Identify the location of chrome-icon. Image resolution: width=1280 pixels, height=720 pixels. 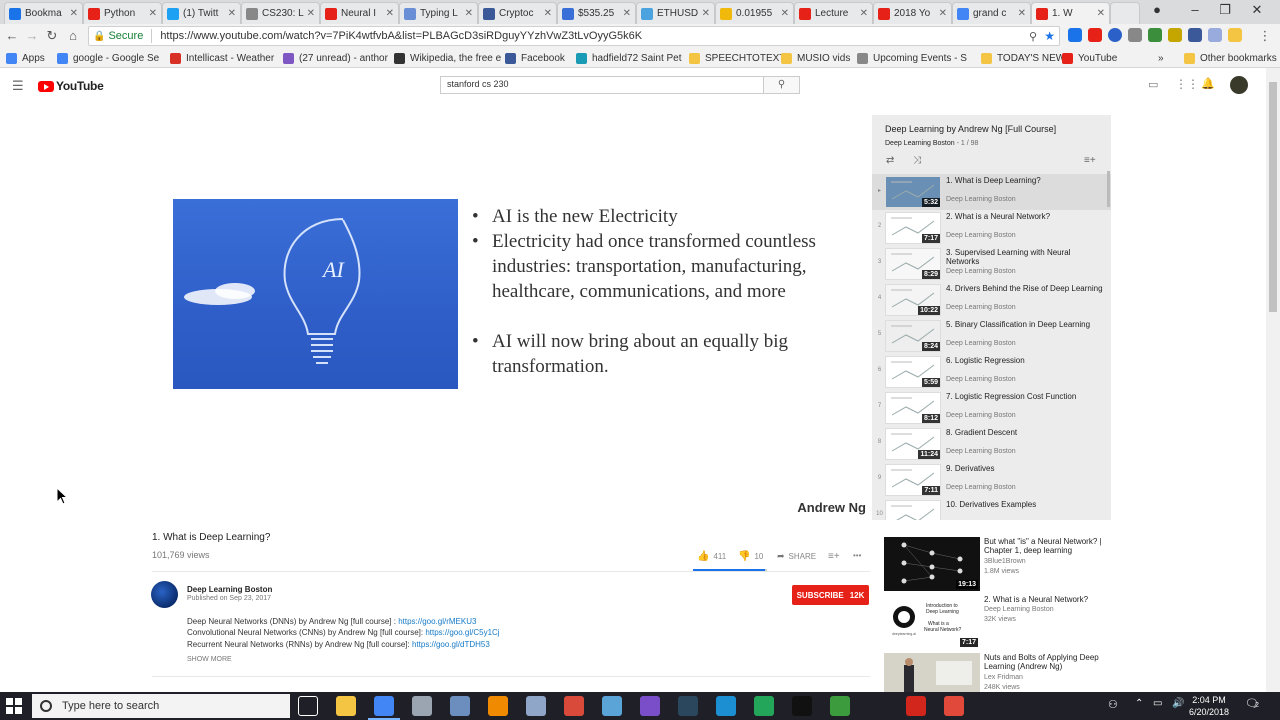
(384, 708).